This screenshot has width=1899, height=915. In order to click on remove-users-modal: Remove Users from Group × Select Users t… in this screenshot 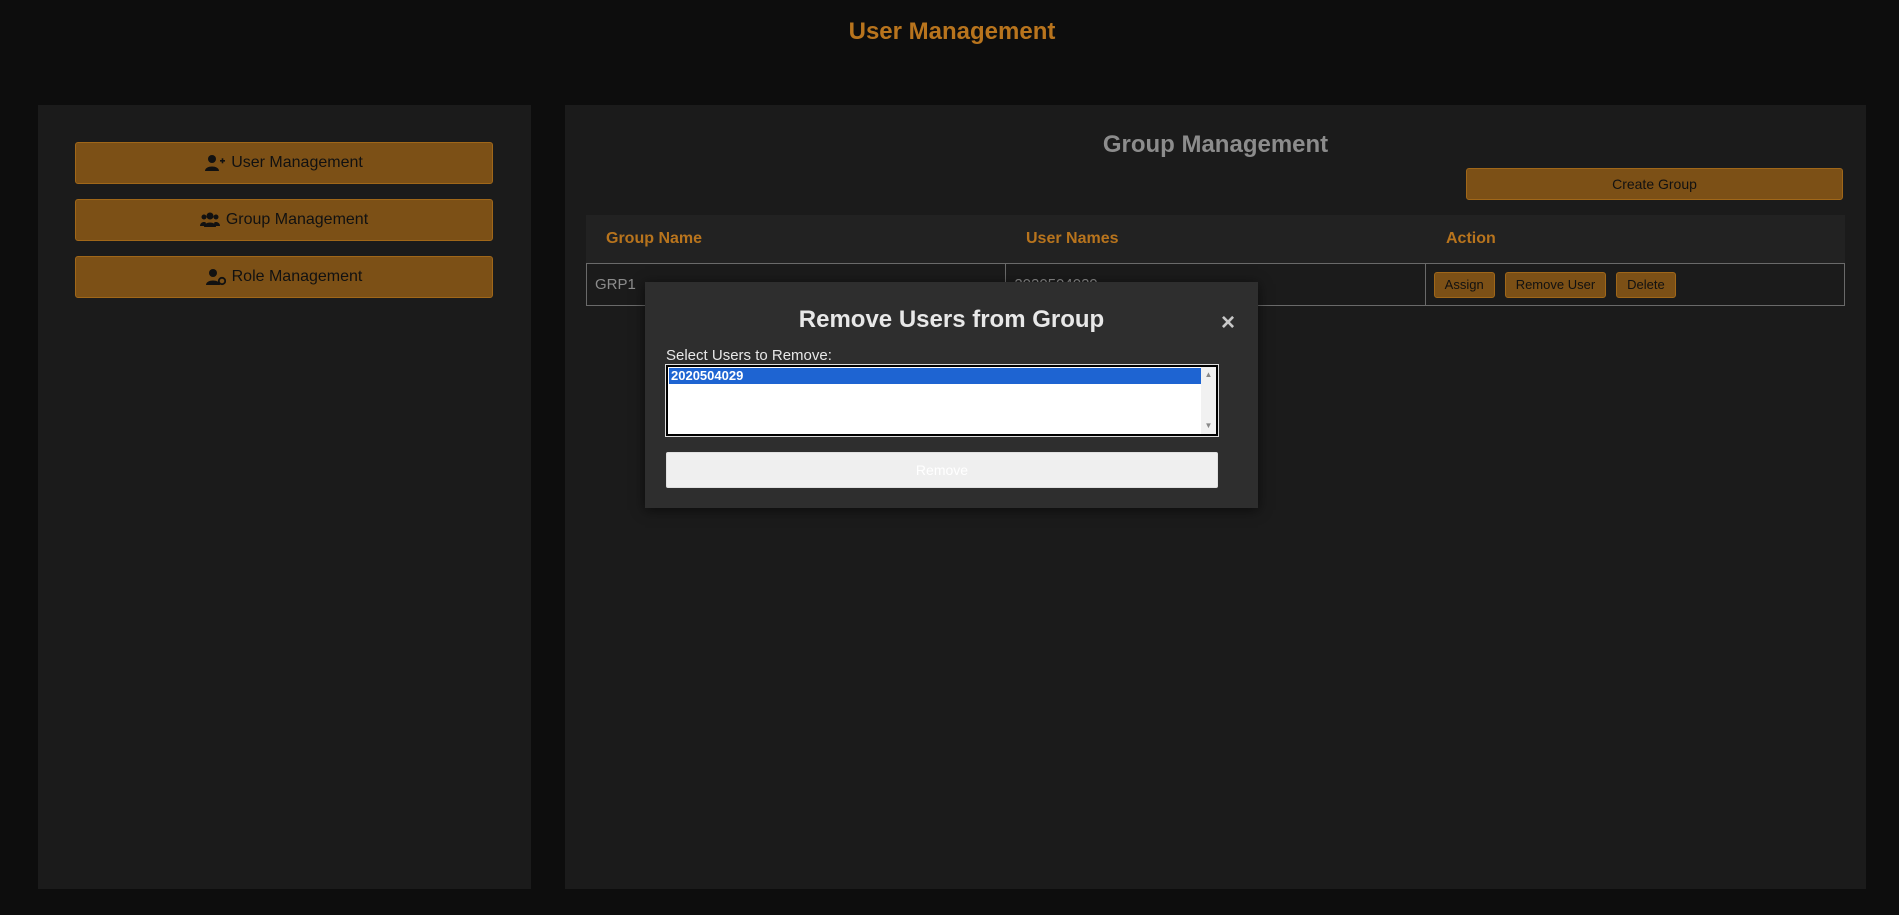, I will do `click(951, 395)`.